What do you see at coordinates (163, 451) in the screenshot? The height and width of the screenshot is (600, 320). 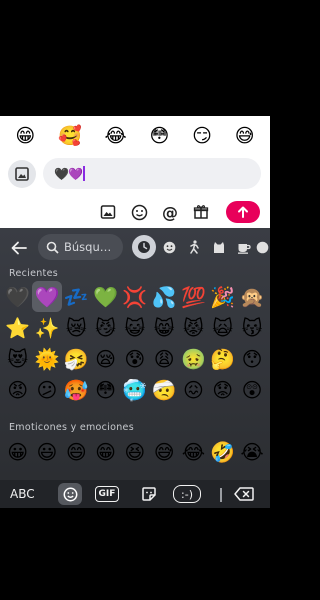 I see `emoji-key: 😅` at bounding box center [163, 451].